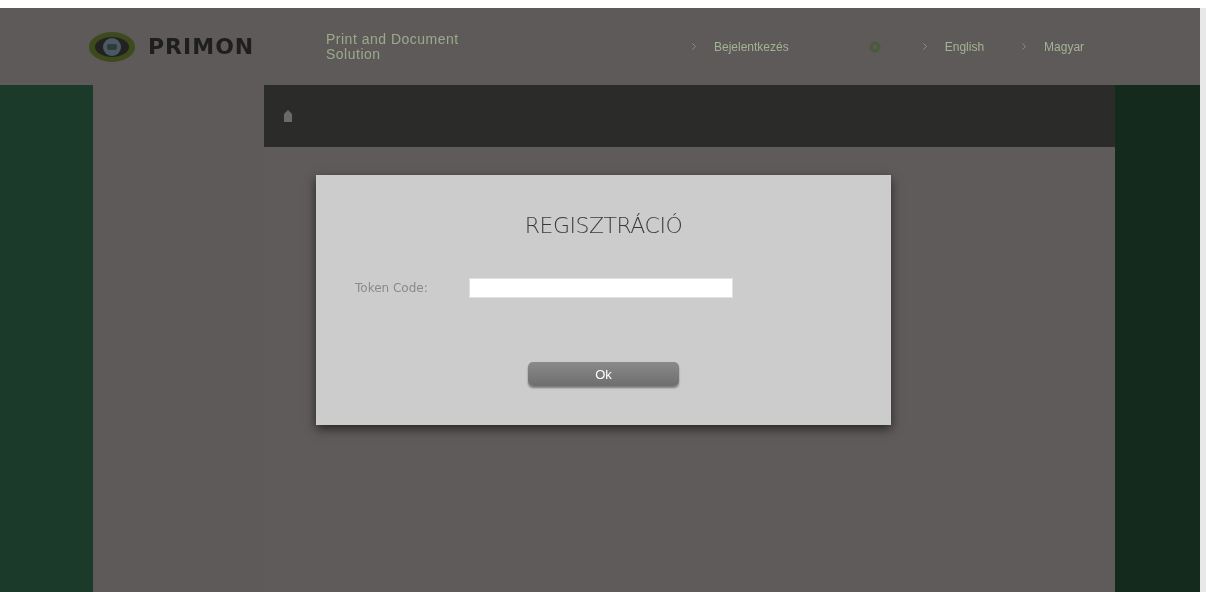 This screenshot has height=592, width=1206. What do you see at coordinates (603, 225) in the screenshot?
I see `dialog-title: REGISZTRÁCIÓ` at bounding box center [603, 225].